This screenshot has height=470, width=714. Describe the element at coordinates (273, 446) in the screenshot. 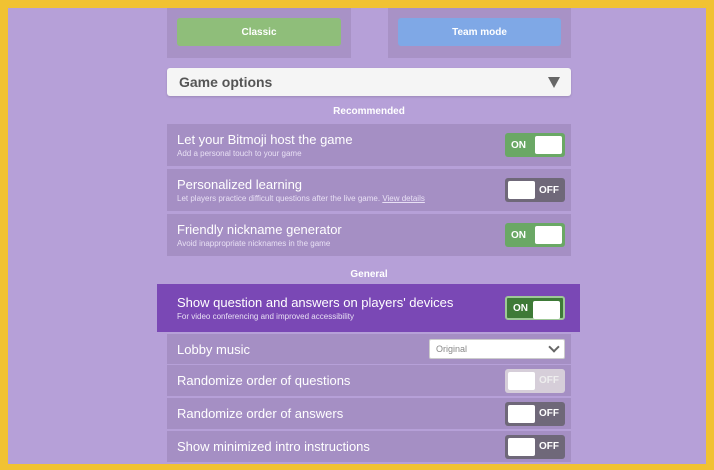

I see `option-title: Show minimized intro instructions` at that location.